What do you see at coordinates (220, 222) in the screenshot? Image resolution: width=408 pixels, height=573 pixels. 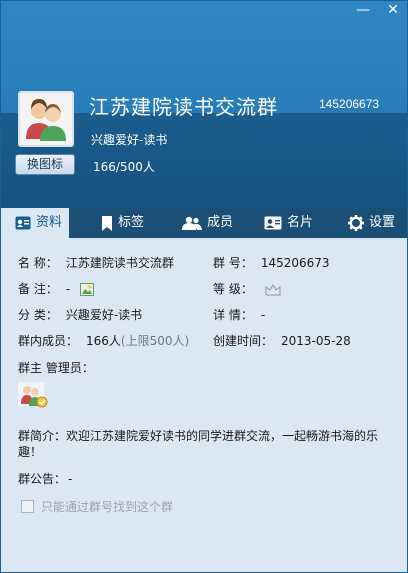 I see `tab-members-label: 成员` at bounding box center [220, 222].